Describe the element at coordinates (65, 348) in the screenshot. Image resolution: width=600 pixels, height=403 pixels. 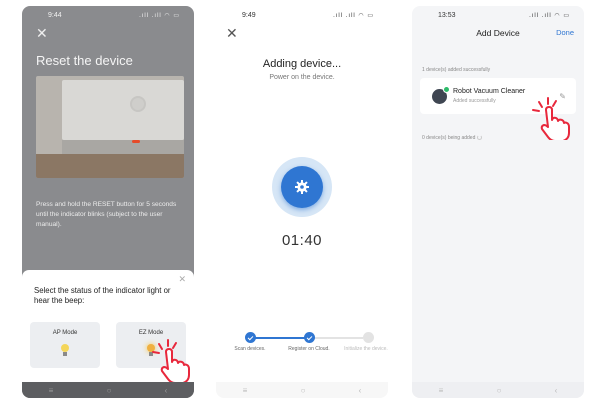
I see `bulb-icon` at that location.